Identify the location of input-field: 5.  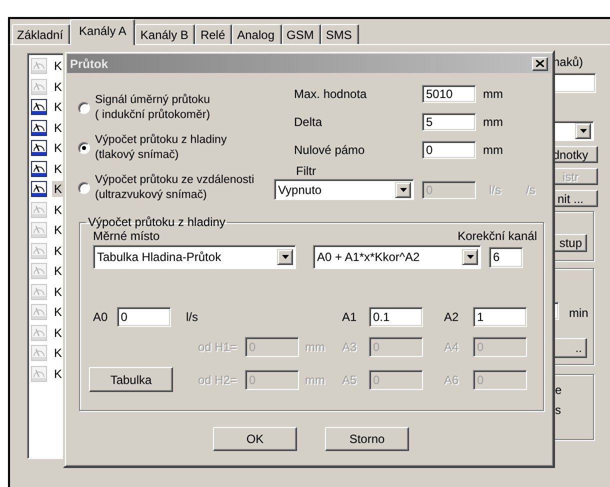
(449, 122).